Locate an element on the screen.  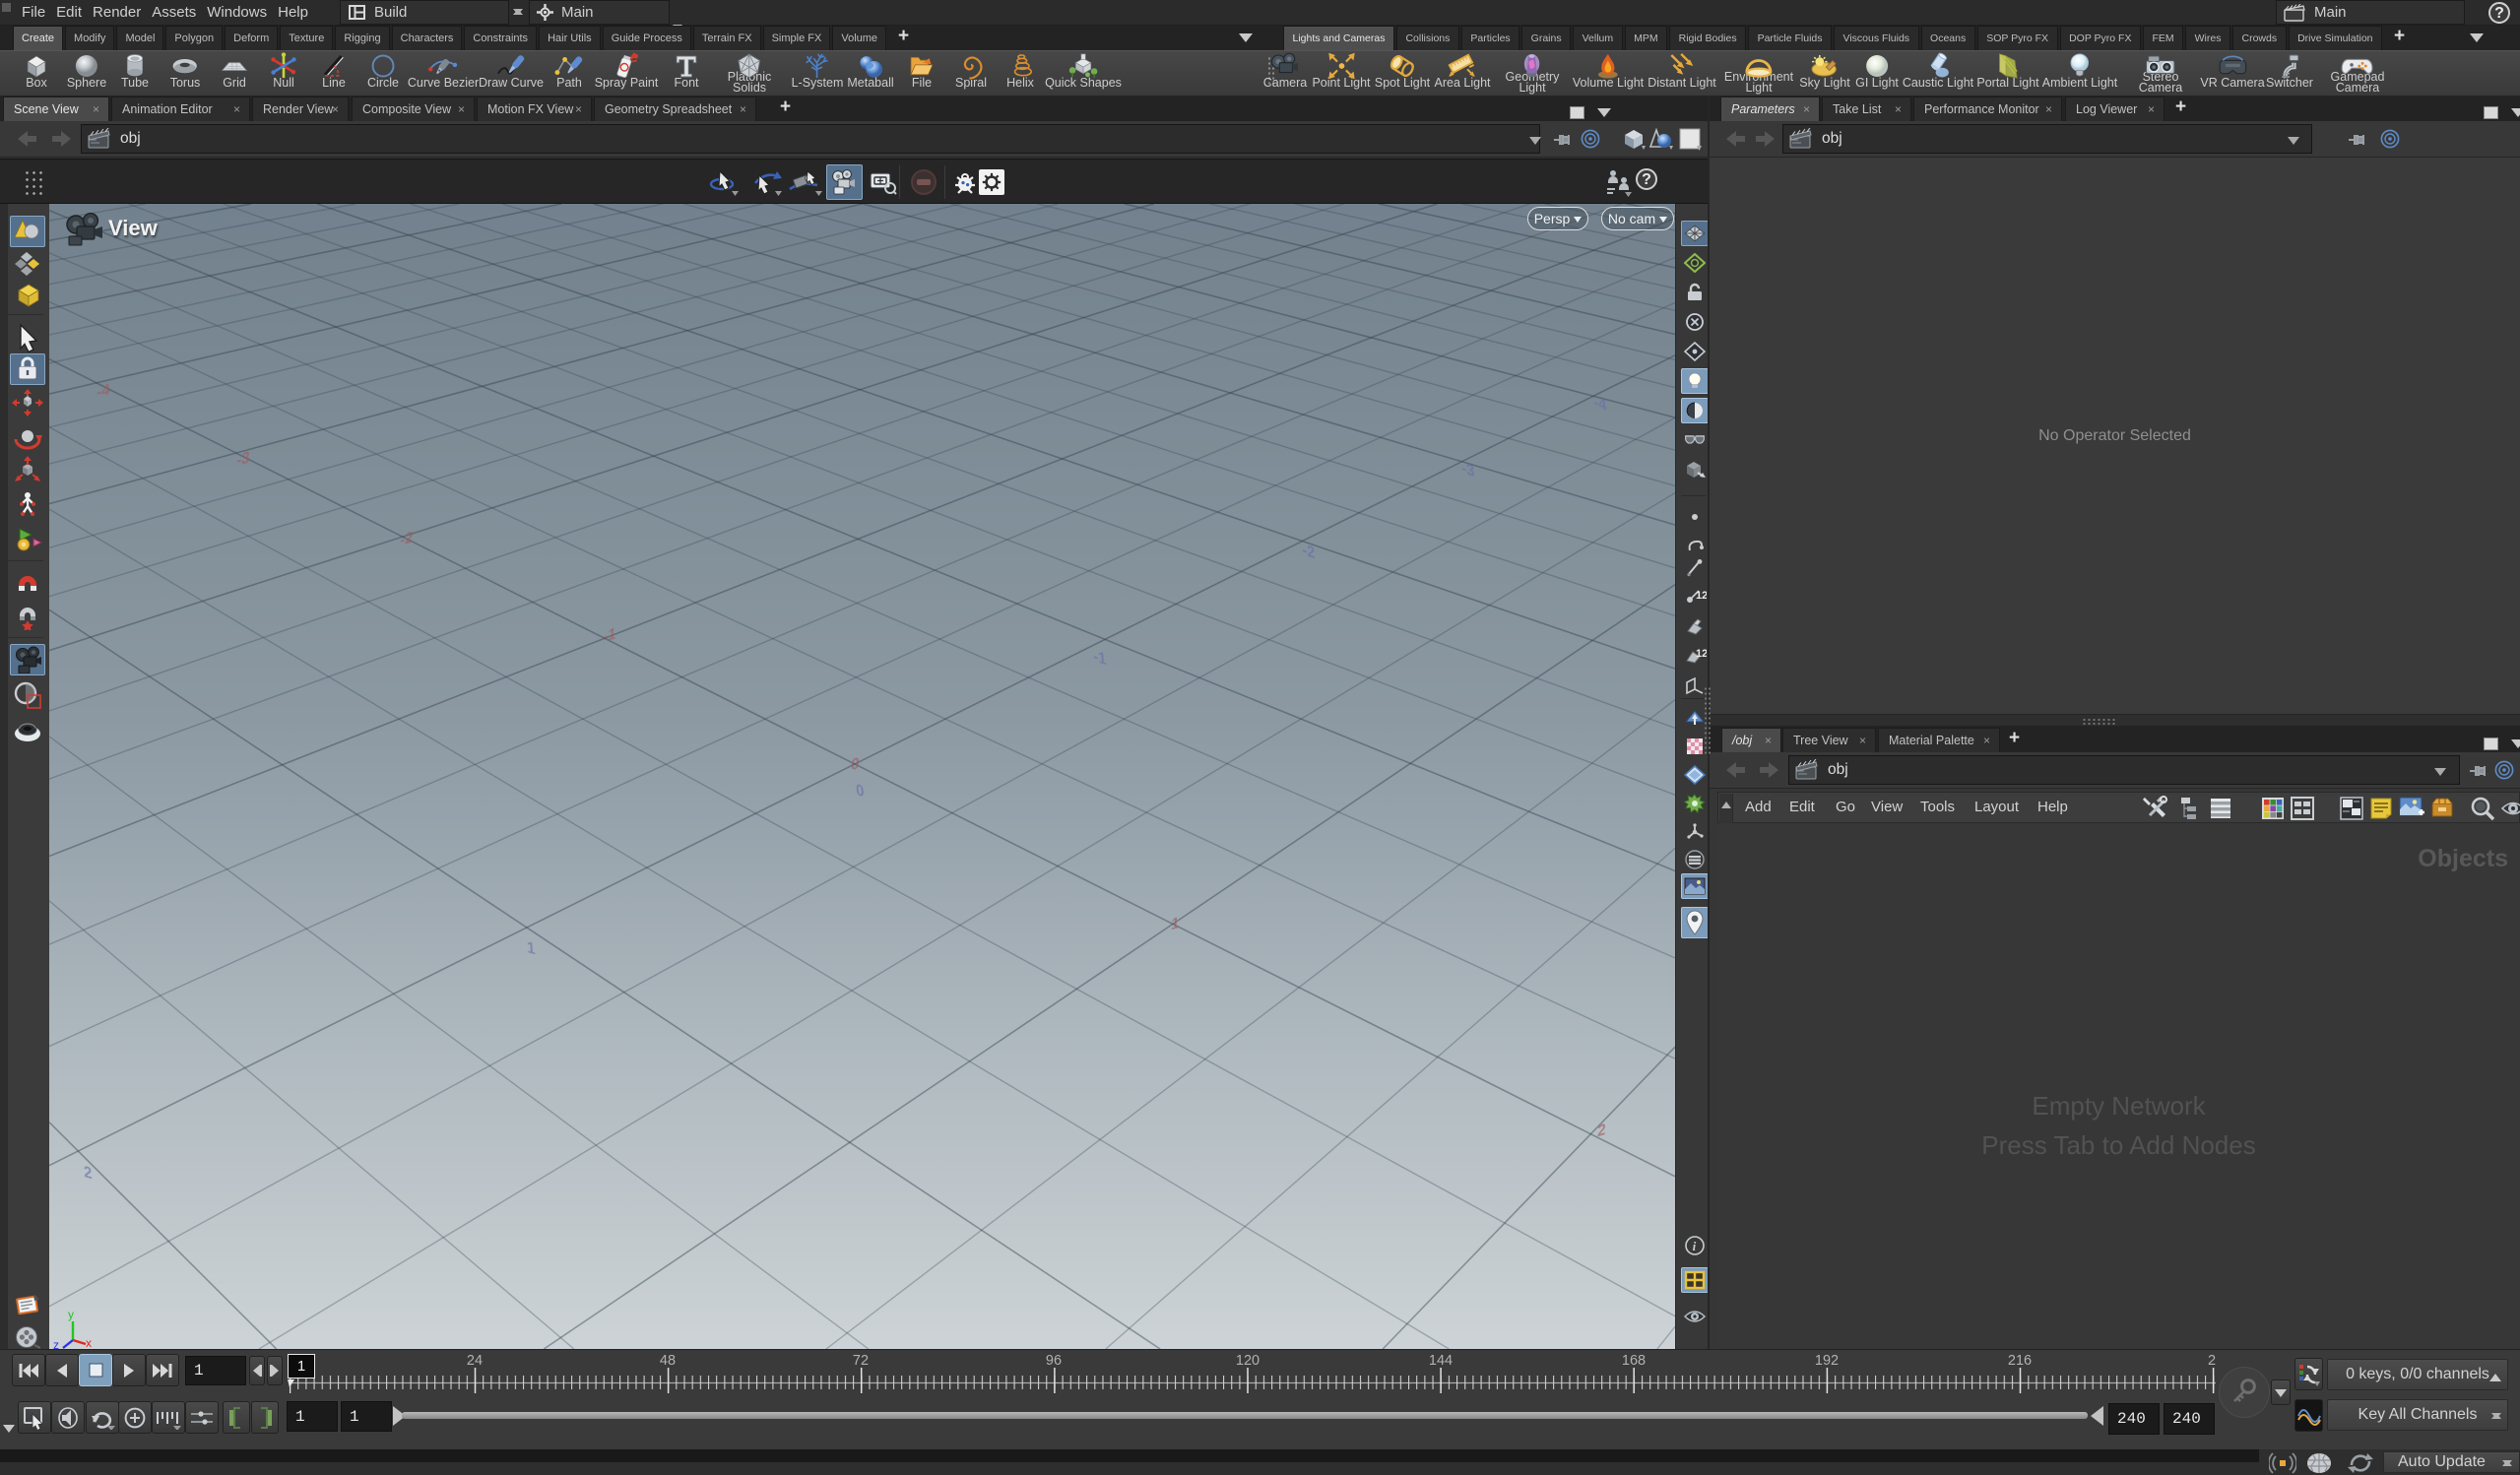
svg-text: y is located at coordinates (71, 1314).